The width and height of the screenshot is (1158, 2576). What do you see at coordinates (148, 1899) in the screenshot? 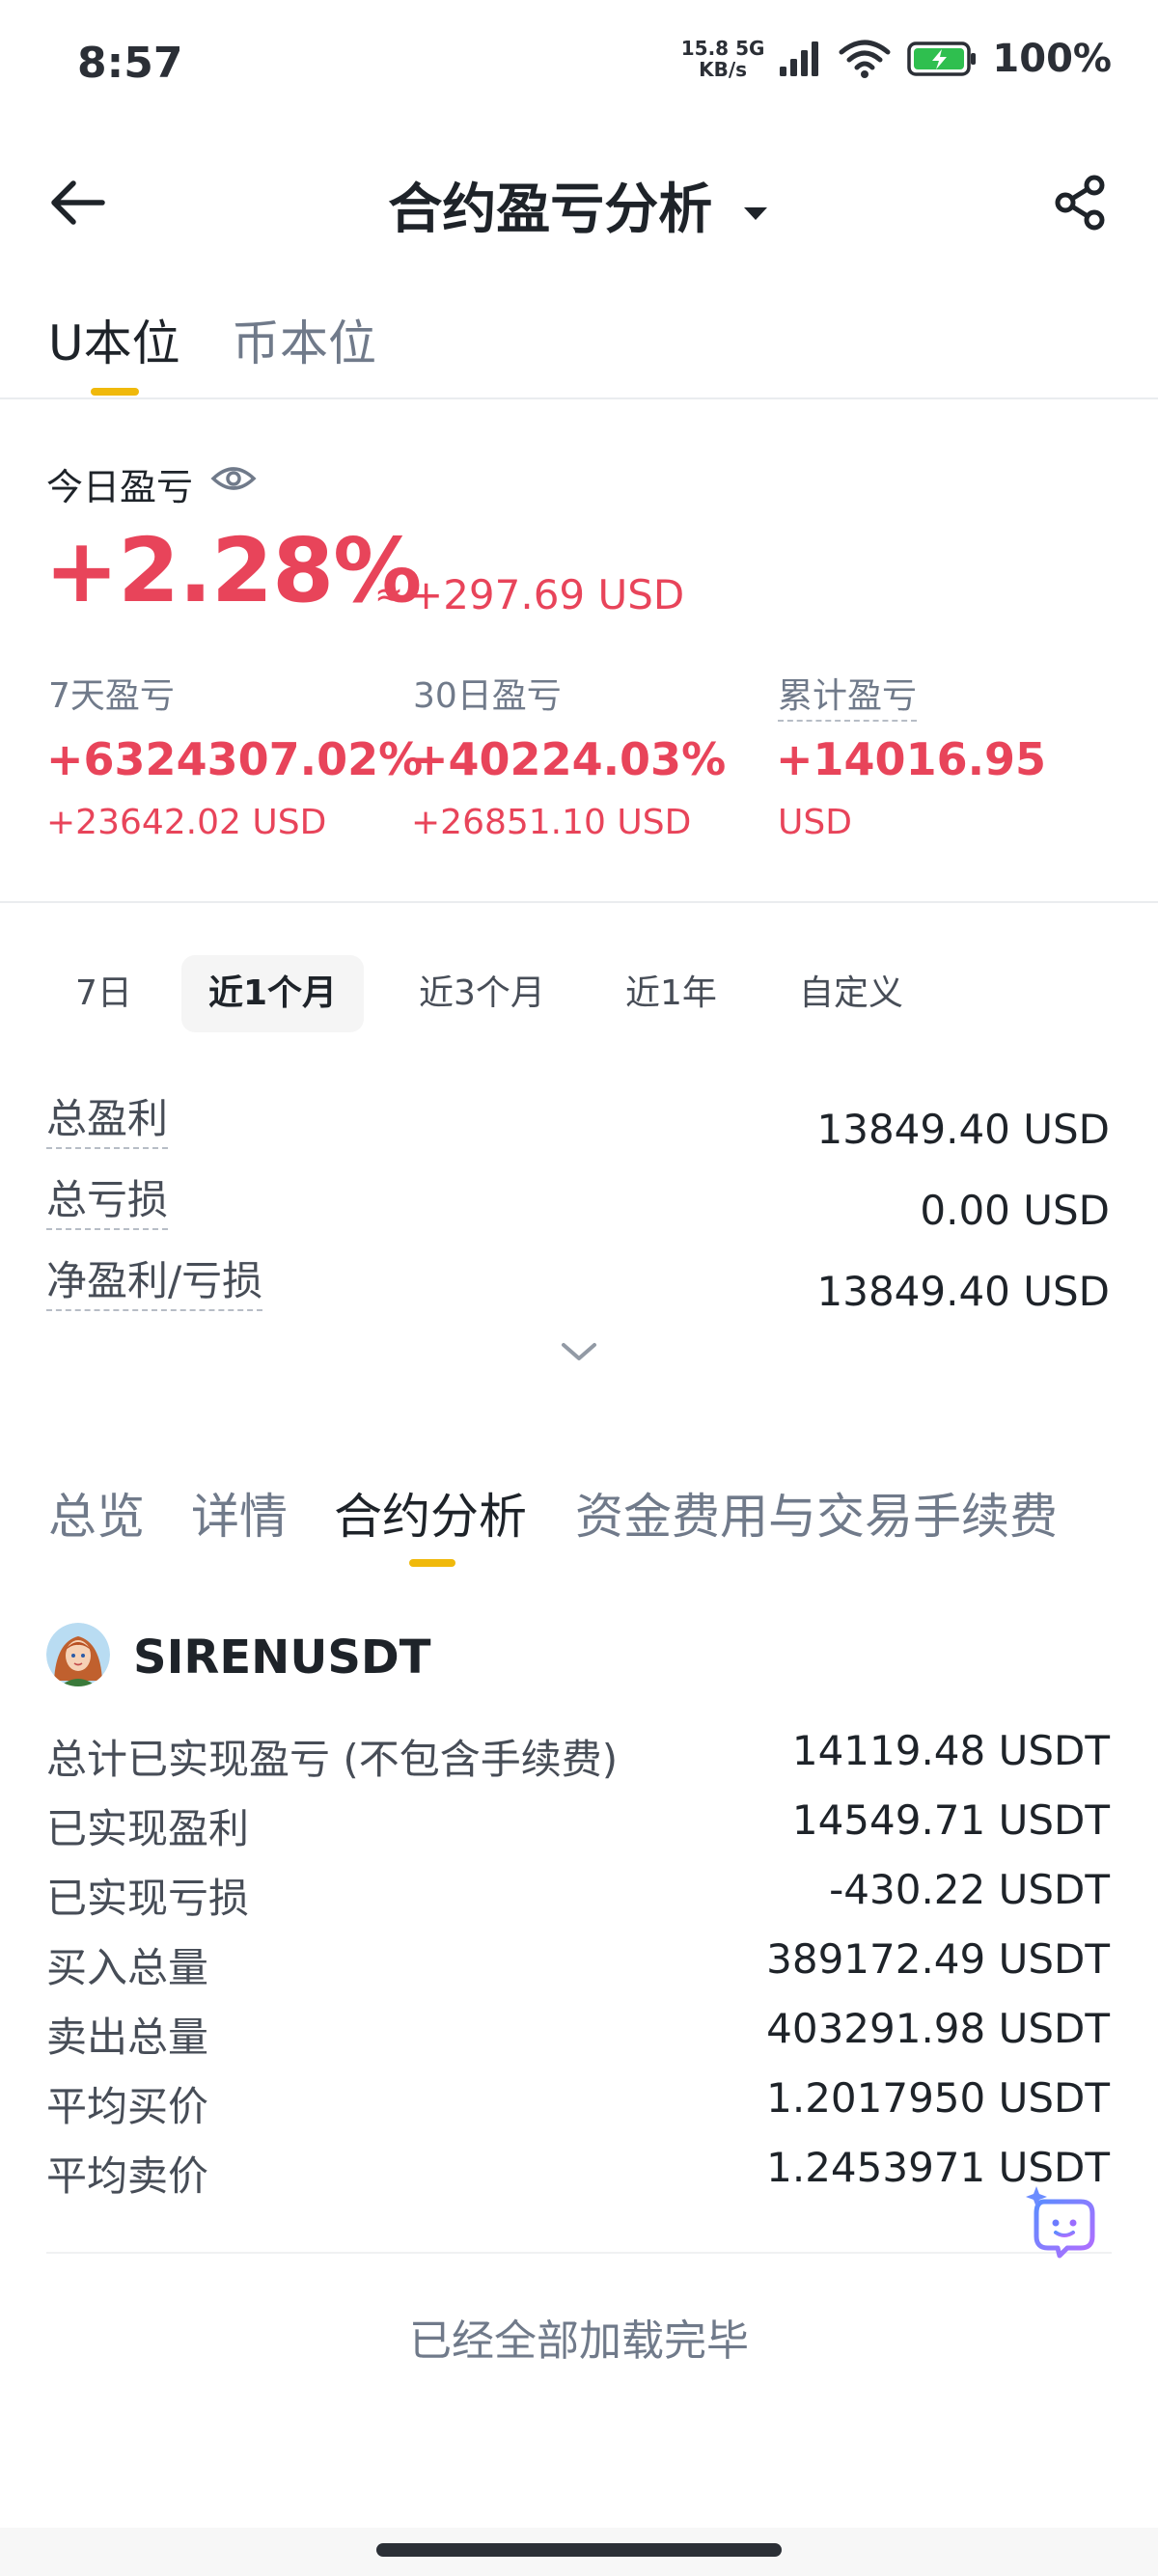
I see `realized-loss-label: 已实现亏损` at bounding box center [148, 1899].